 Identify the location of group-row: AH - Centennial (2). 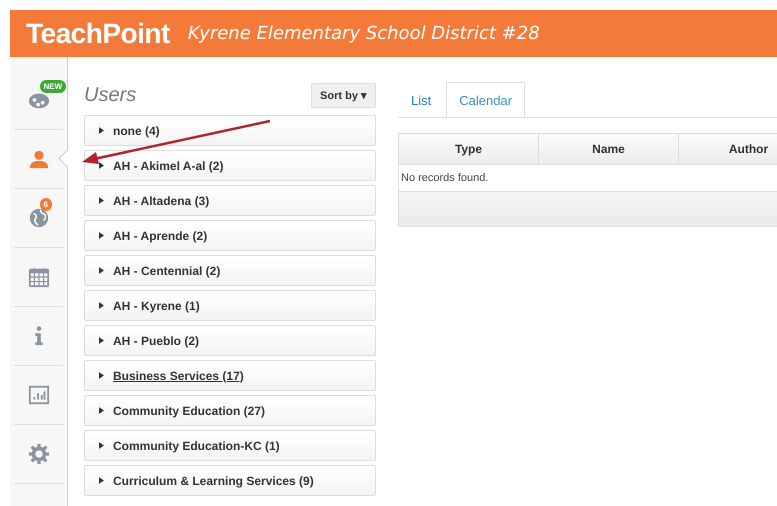
(230, 270).